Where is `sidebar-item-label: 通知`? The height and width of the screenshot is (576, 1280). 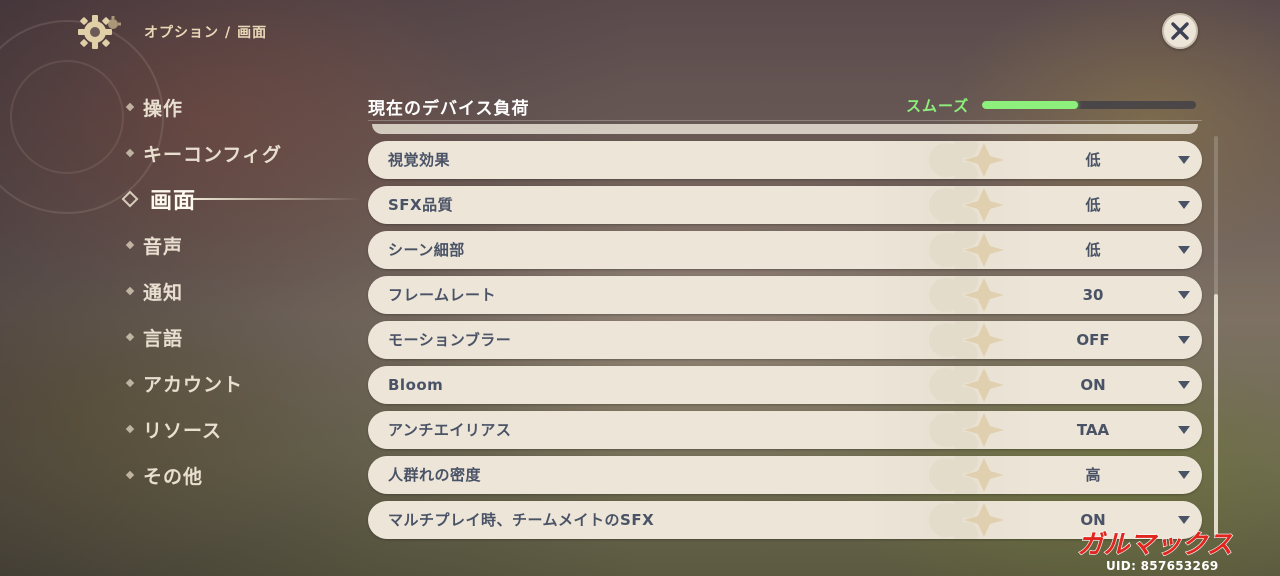 sidebar-item-label: 通知 is located at coordinates (163, 292).